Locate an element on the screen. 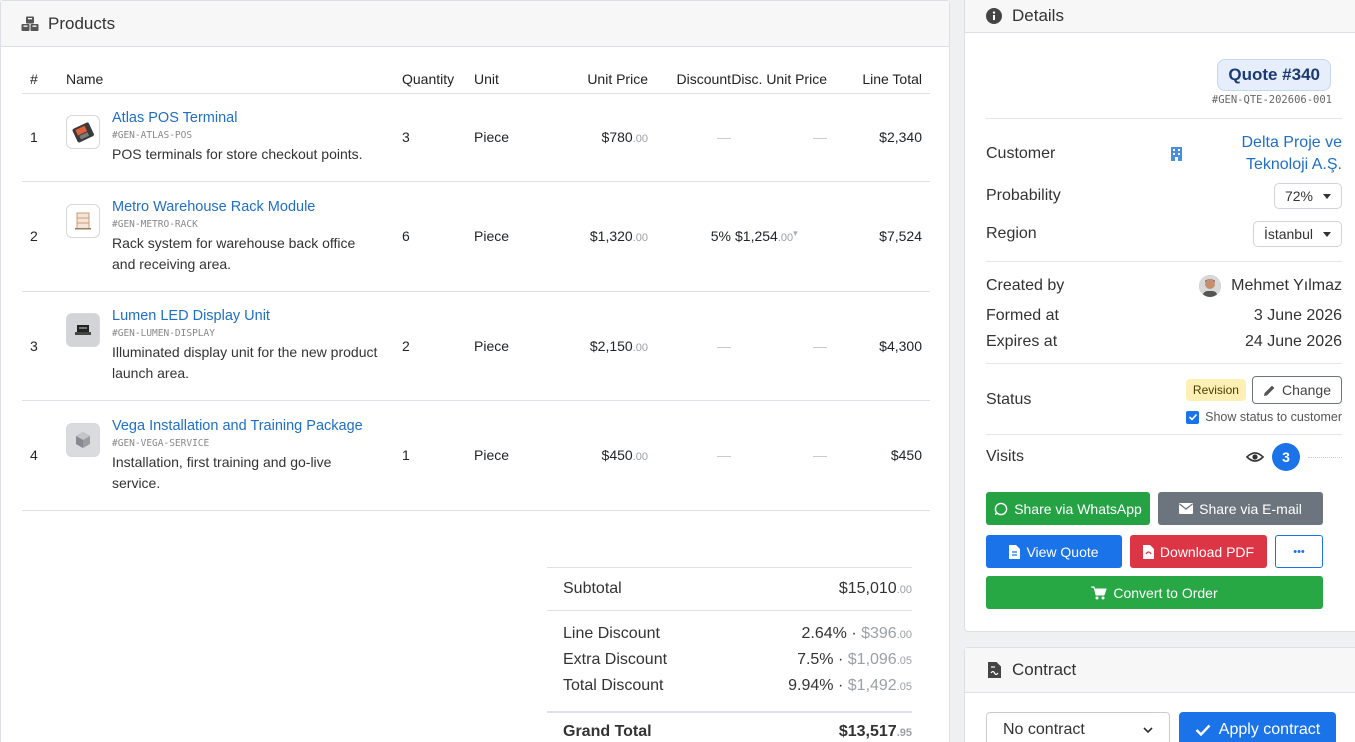 The height and width of the screenshot is (742, 1355). product-code: #GEN-LUMEN-DISPLAY is located at coordinates (163, 333).